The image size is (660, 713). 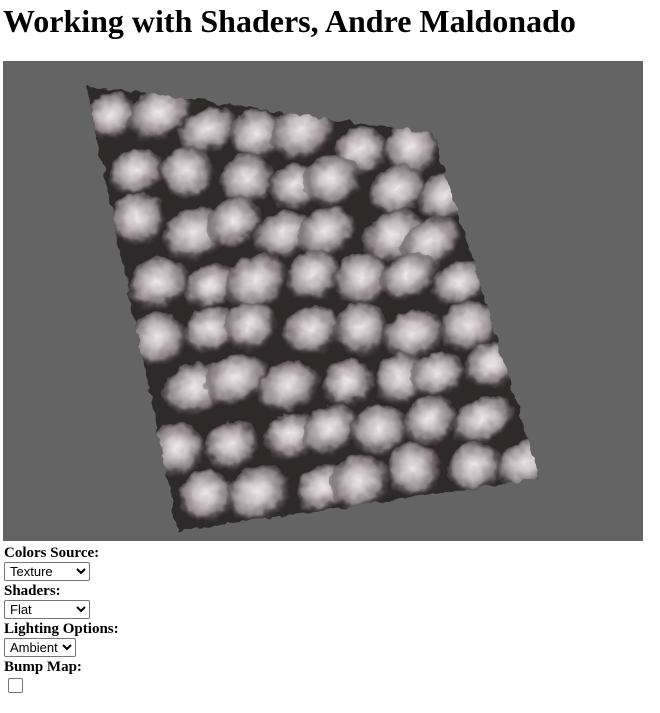 What do you see at coordinates (47, 609) in the screenshot?
I see `shaders-select: Flat` at bounding box center [47, 609].